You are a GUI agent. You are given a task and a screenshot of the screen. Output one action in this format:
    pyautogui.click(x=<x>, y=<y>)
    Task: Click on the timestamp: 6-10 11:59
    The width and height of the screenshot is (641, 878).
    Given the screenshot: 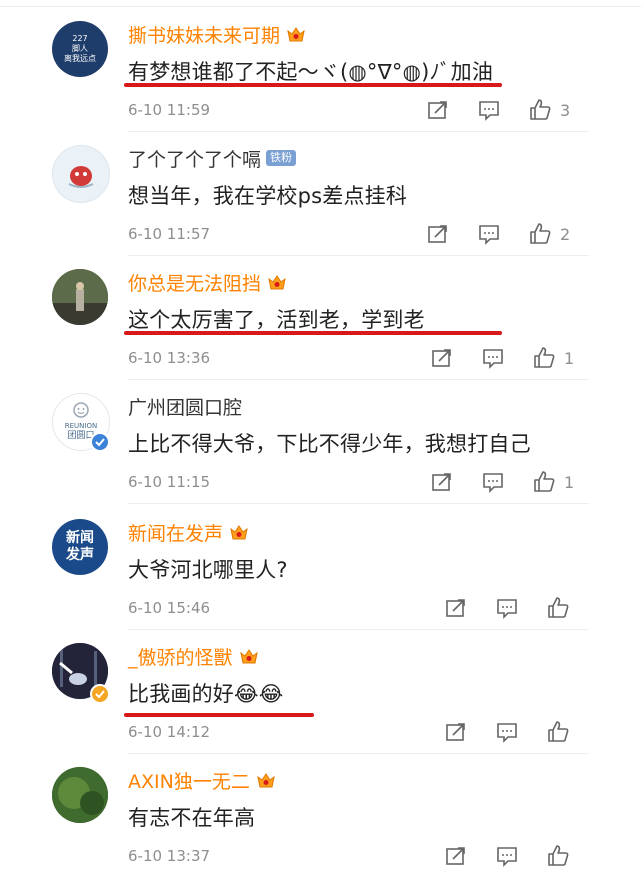 What is the action you would take?
    pyautogui.click(x=169, y=110)
    